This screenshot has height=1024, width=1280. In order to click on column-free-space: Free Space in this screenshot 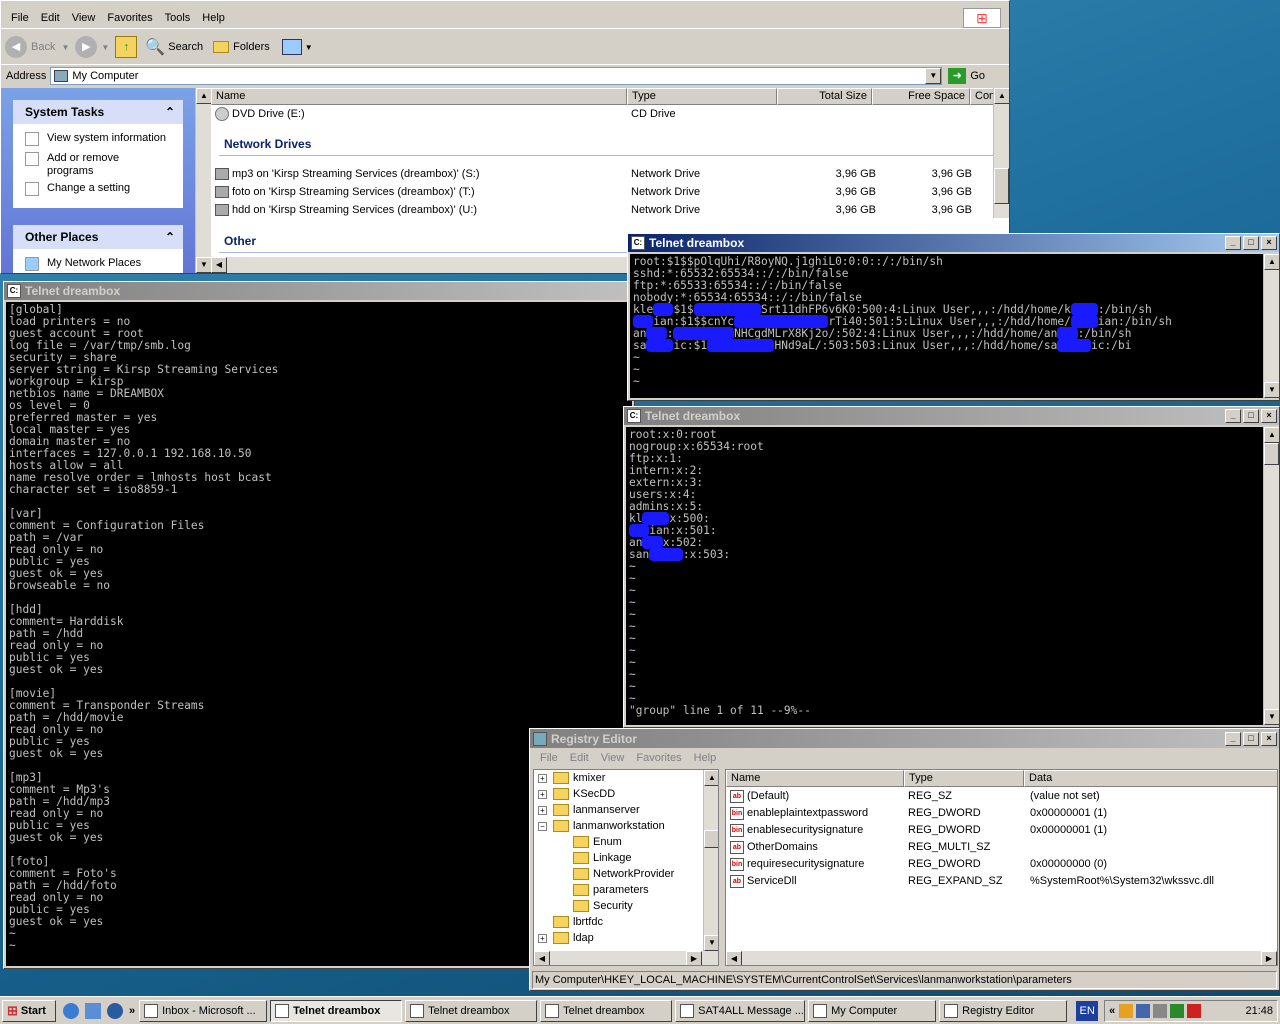, I will do `click(921, 96)`.